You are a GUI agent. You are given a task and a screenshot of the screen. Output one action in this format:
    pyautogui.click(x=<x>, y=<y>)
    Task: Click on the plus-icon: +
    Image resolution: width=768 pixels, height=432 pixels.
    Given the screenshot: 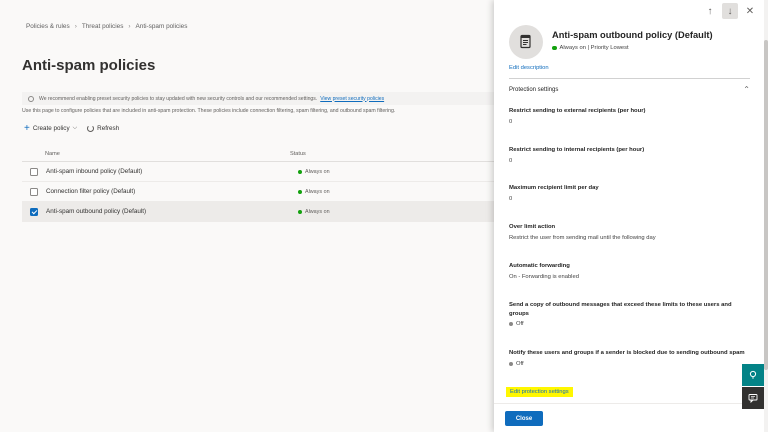 What is the action you would take?
    pyautogui.click(x=27, y=128)
    